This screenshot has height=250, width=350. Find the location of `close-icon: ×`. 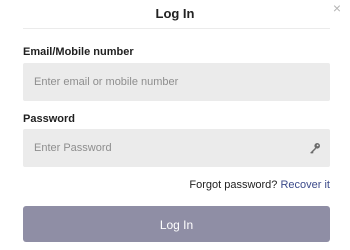

close-icon: × is located at coordinates (337, 8).